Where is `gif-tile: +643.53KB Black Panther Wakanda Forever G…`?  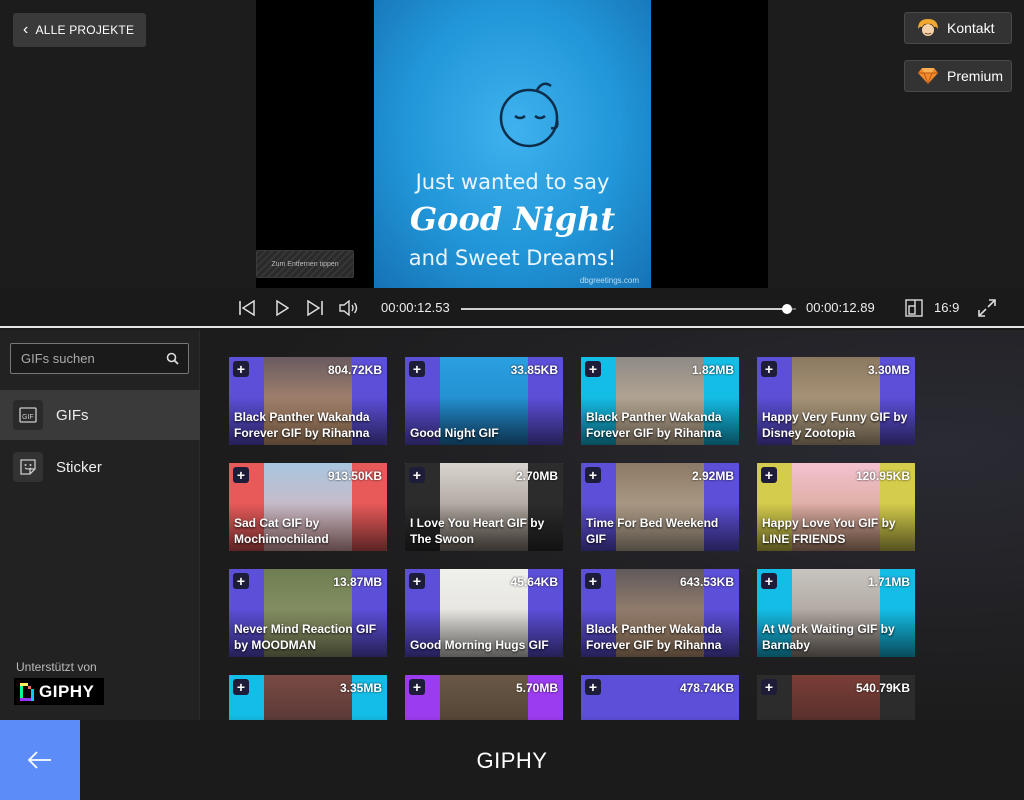 gif-tile: +643.53KB Black Panther Wakanda Forever G… is located at coordinates (660, 613).